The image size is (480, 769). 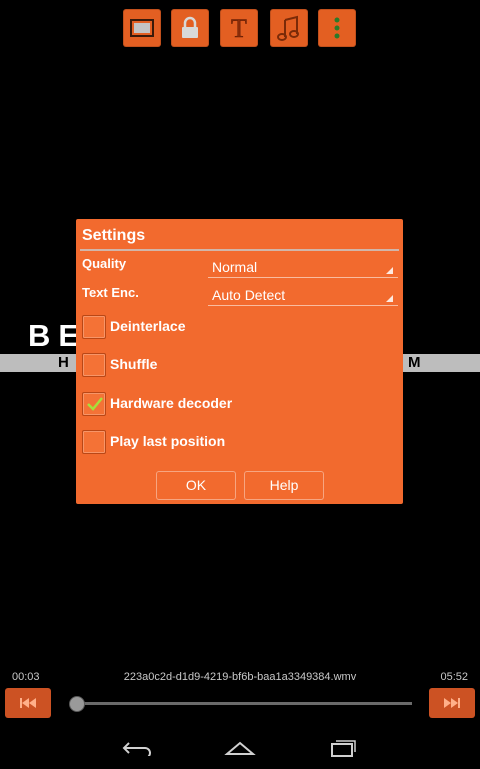 What do you see at coordinates (239, 250) in the screenshot?
I see `dialog-divider` at bounding box center [239, 250].